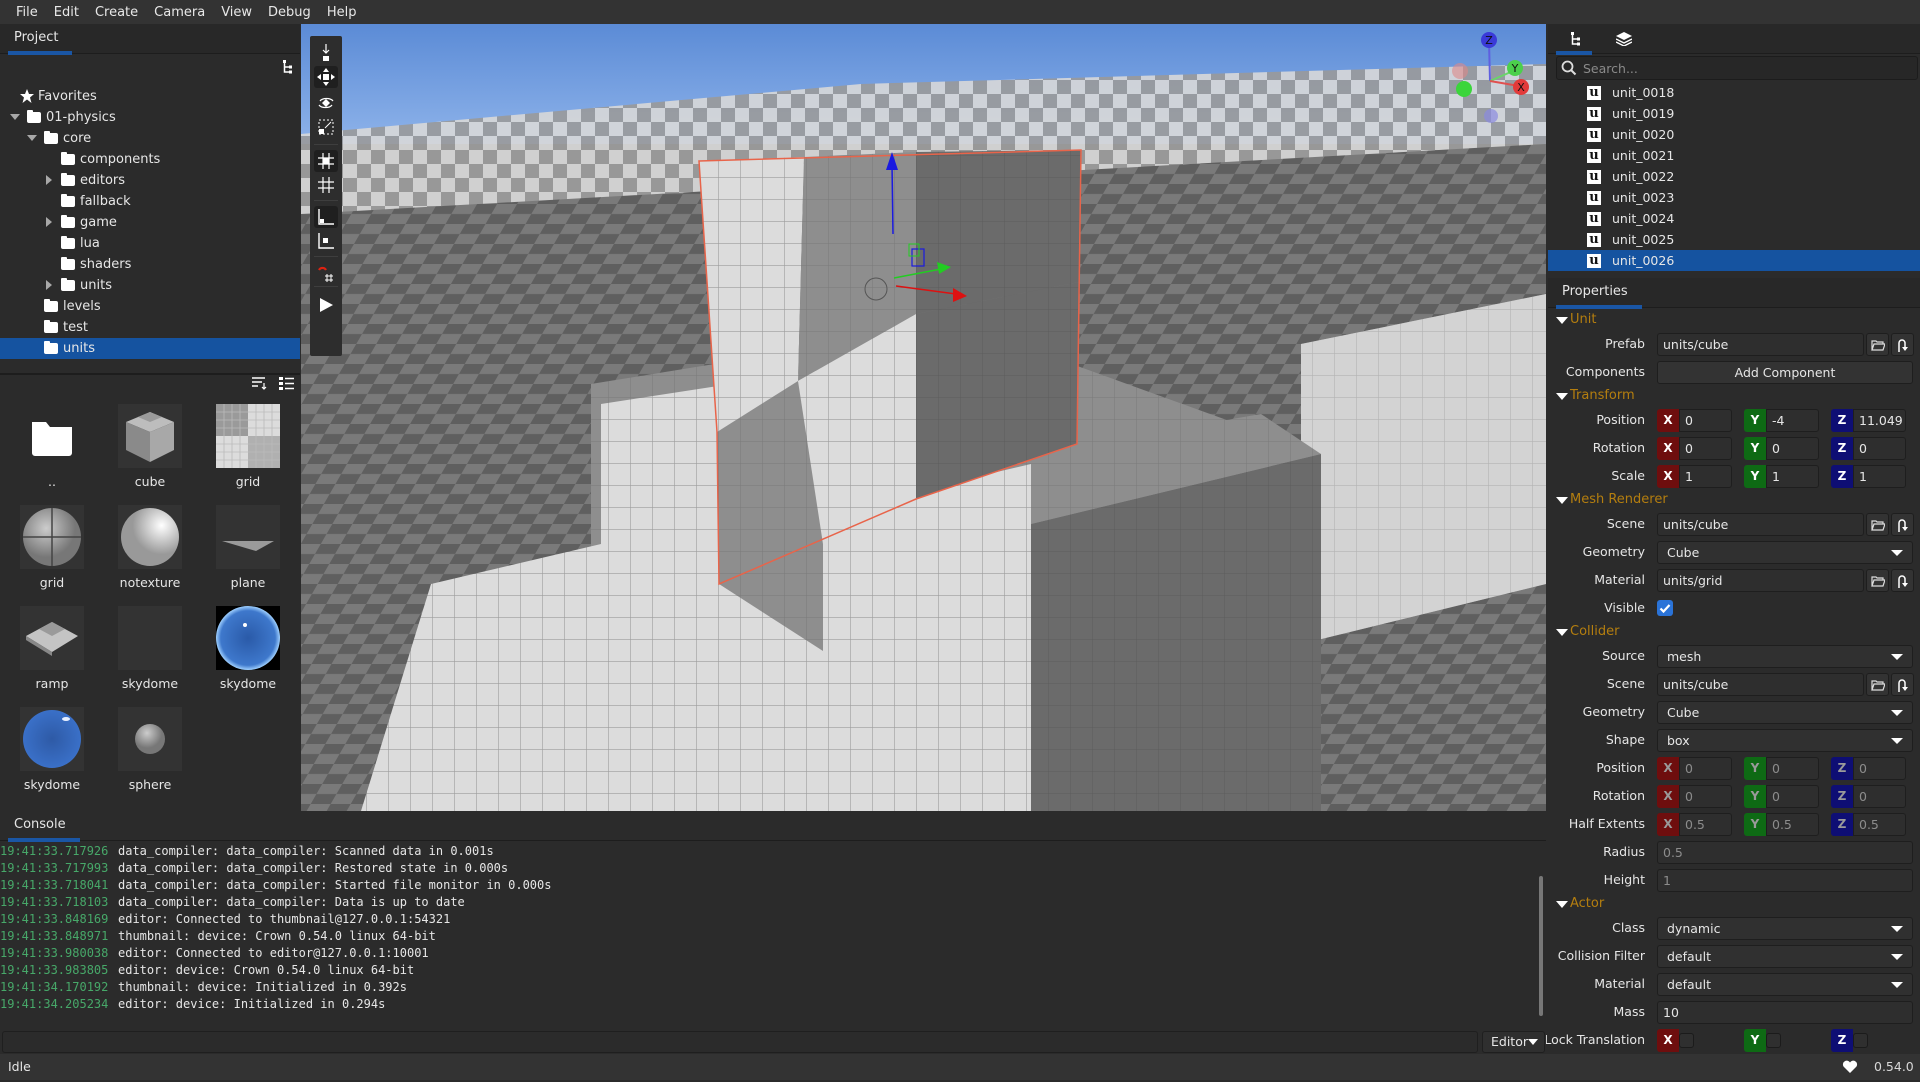 Image resolution: width=1920 pixels, height=1082 pixels. What do you see at coordinates (1877, 684) in the screenshot?
I see `browse-collider-scene-button` at bounding box center [1877, 684].